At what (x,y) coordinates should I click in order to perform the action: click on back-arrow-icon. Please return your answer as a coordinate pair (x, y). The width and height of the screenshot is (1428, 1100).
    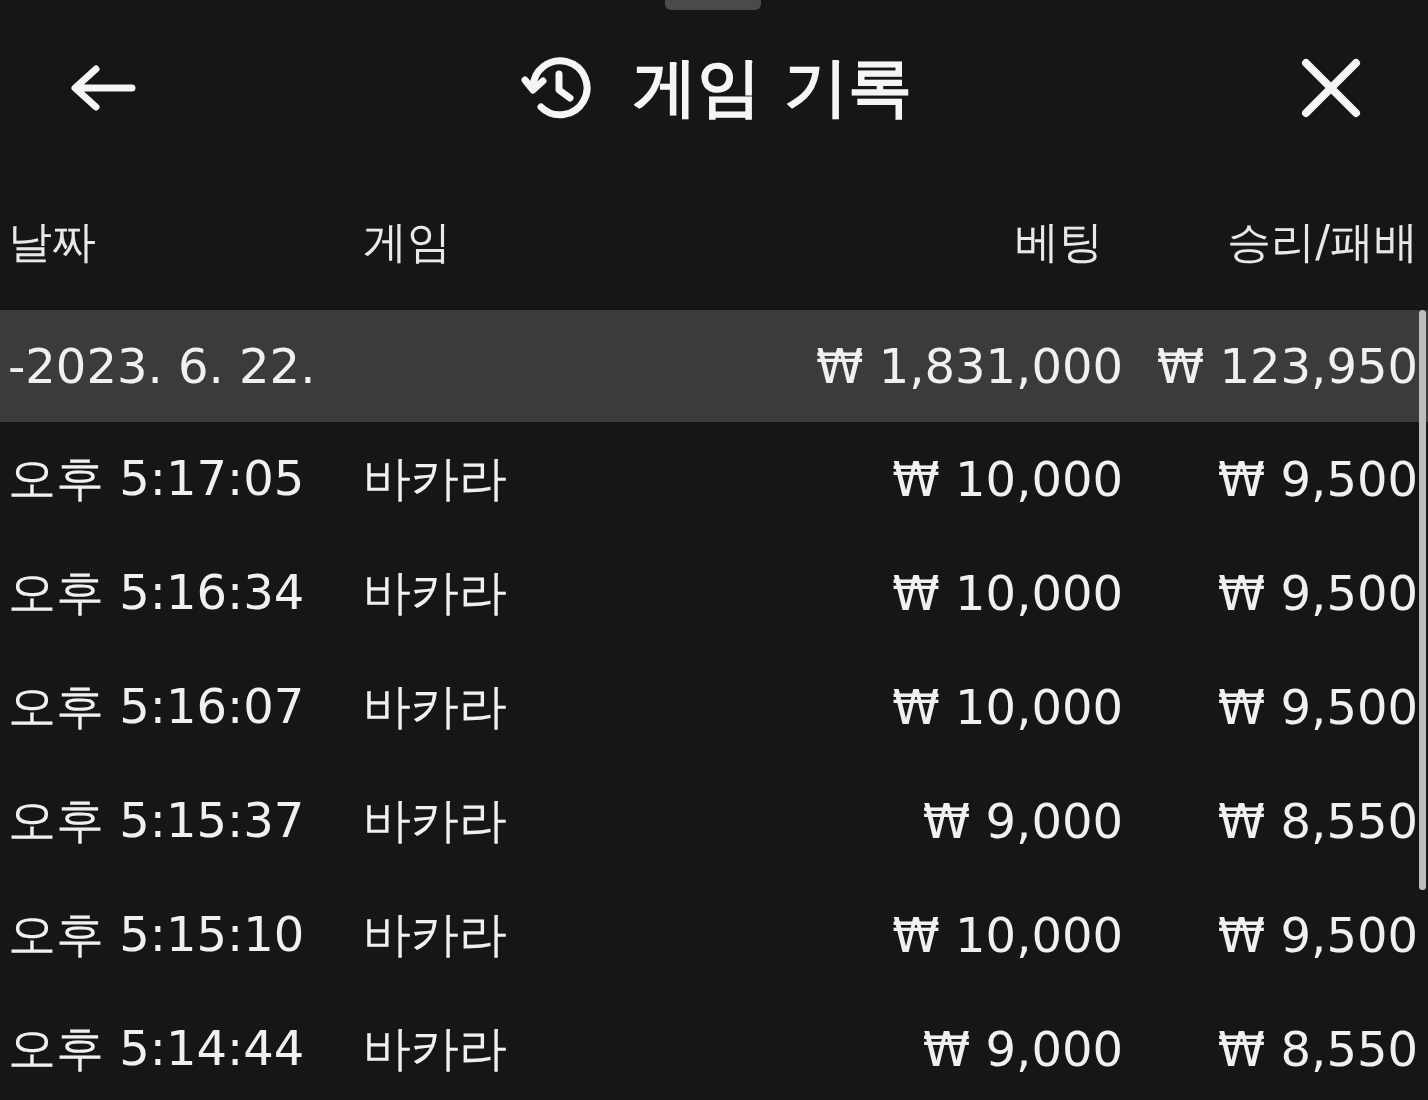
    Looking at the image, I should click on (102, 87).